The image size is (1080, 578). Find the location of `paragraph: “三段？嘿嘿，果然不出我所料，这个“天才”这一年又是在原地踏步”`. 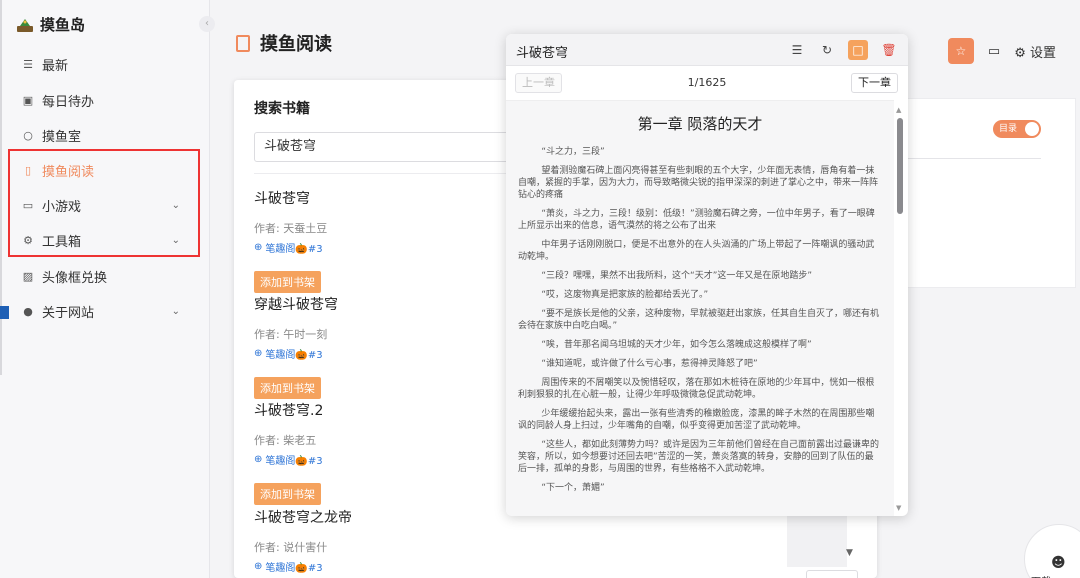

paragraph: “三段？嘿嘿，果然不出我所料，这个“天才”这一年又是在原地踏步” is located at coordinates (677, 276).